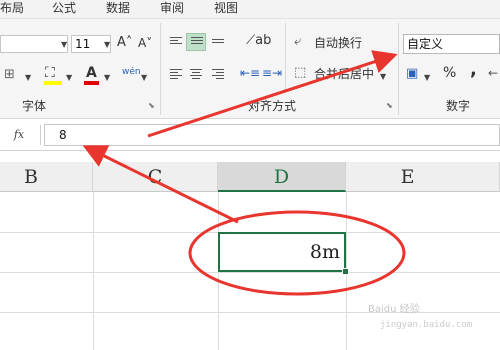  What do you see at coordinates (426, 325) in the screenshot?
I see `watermark-url: jingyan.baidu.com` at bounding box center [426, 325].